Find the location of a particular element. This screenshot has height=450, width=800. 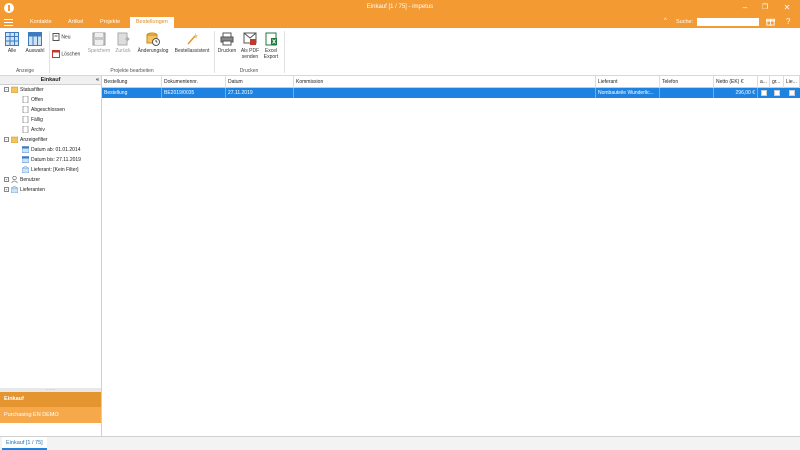

save-icon is located at coordinates (99, 39).